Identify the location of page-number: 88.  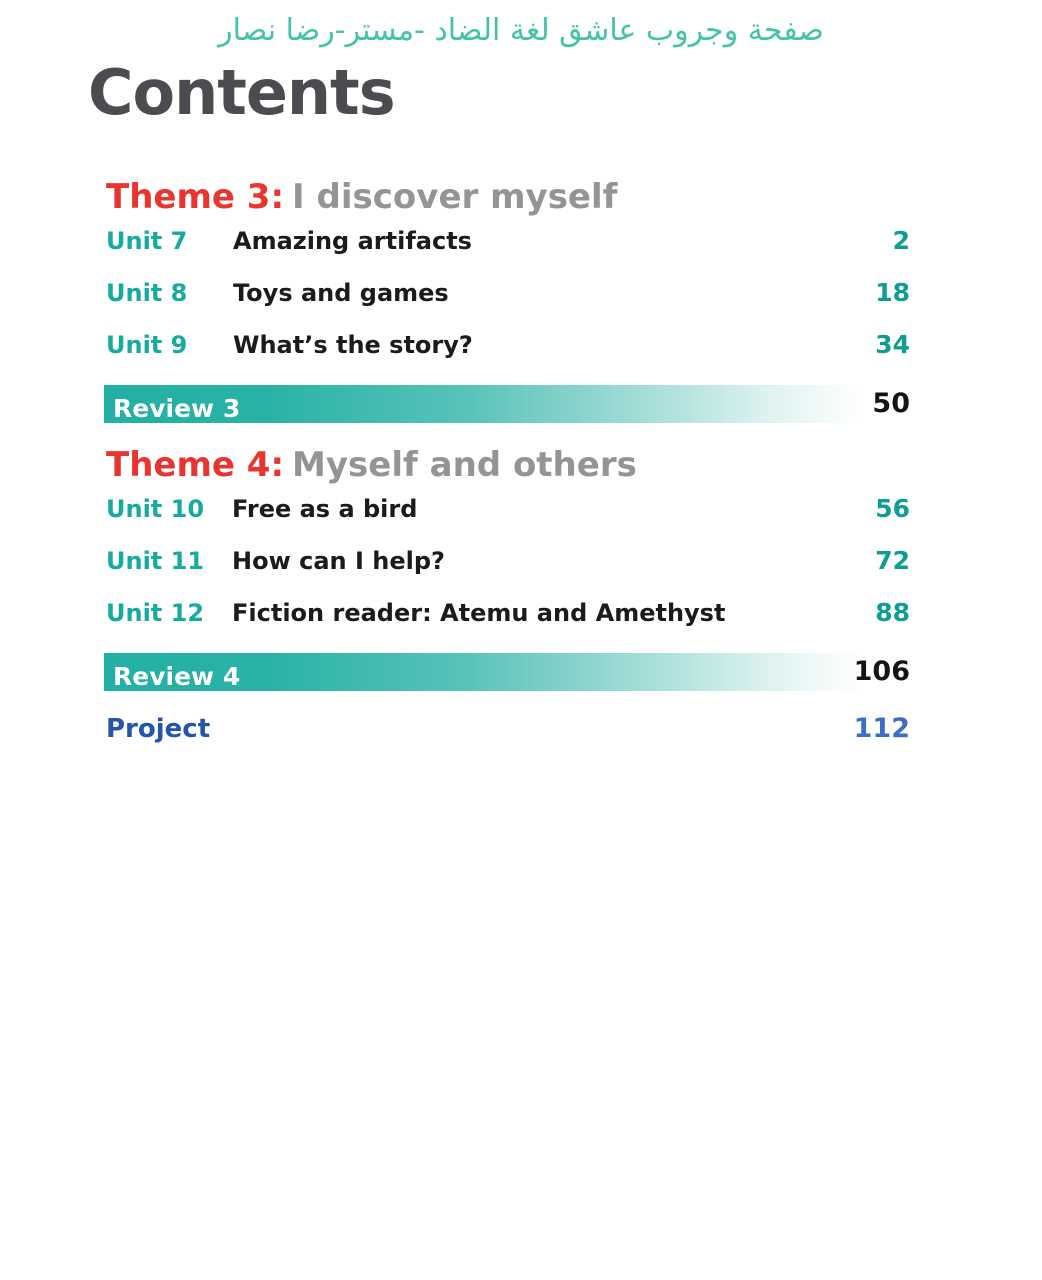
(892, 612).